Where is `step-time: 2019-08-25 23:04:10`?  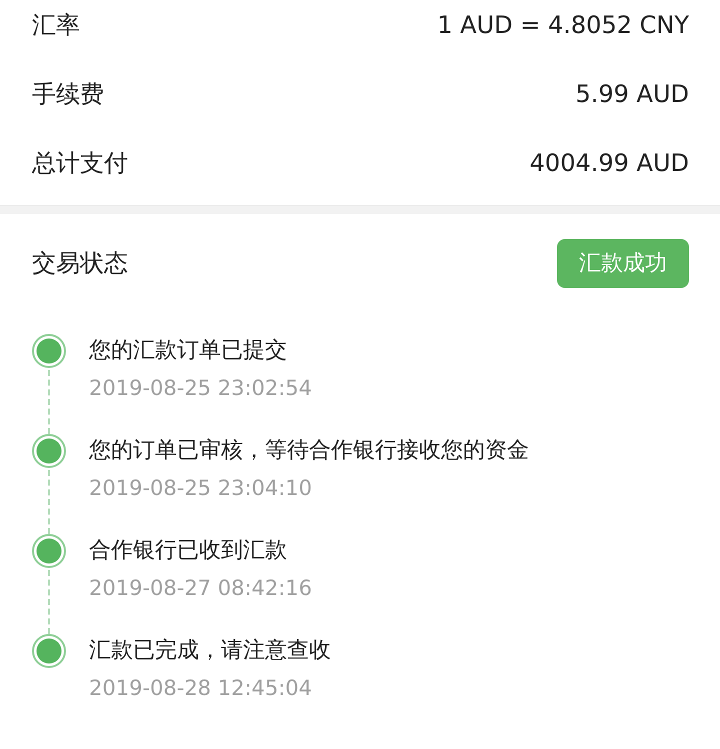
step-time: 2019-08-25 23:04:10 is located at coordinates (201, 488).